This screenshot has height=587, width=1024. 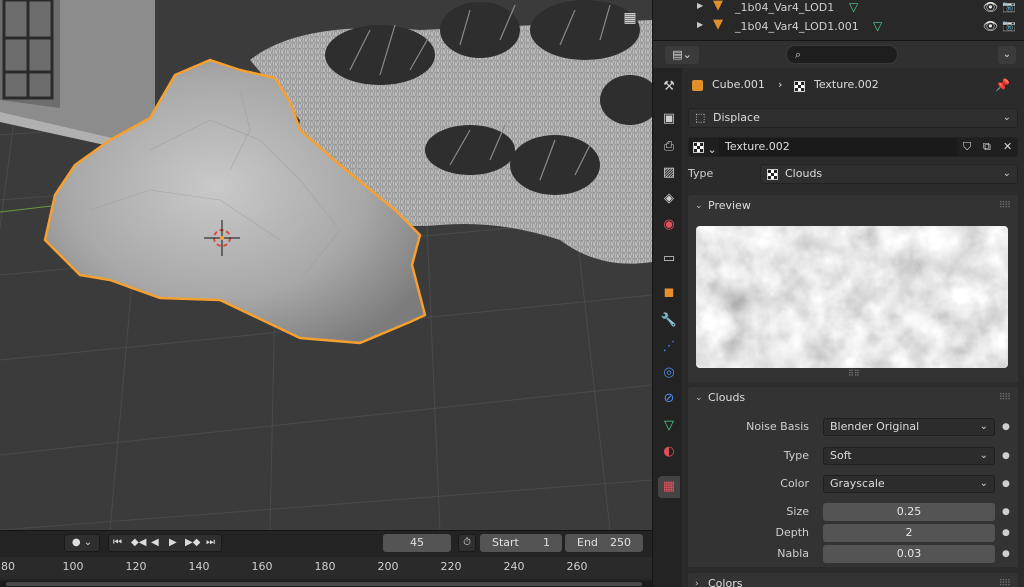 What do you see at coordinates (909, 533) in the screenshot?
I see `depth-field: 2` at bounding box center [909, 533].